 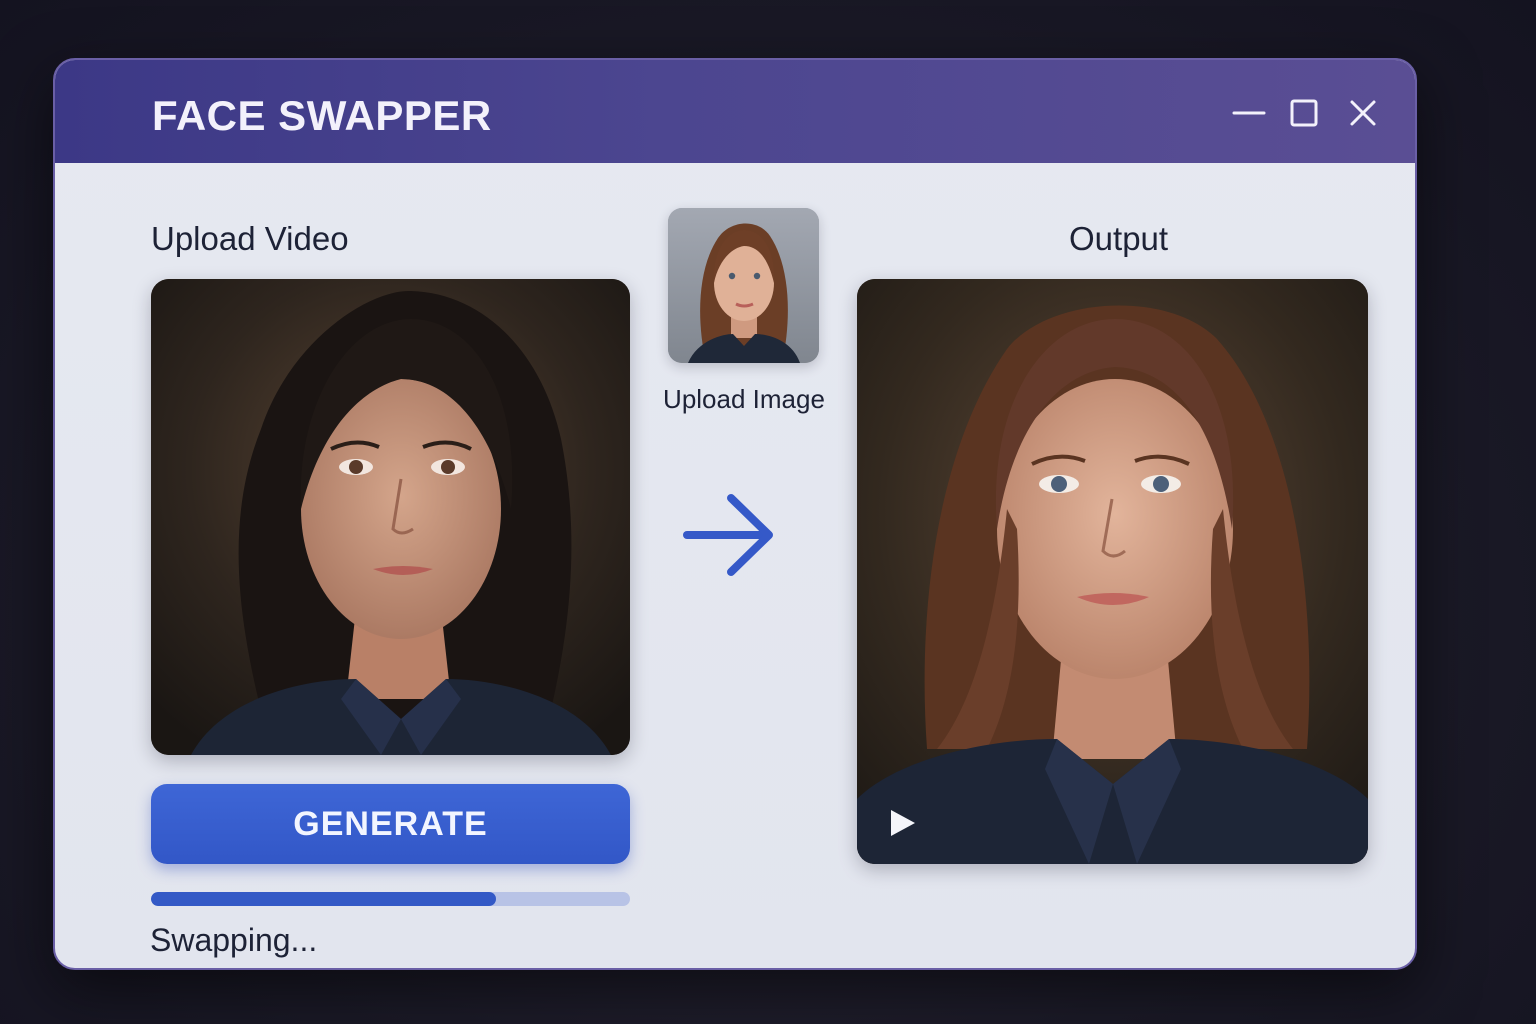 I want to click on source-video-frame, so click(x=390, y=517).